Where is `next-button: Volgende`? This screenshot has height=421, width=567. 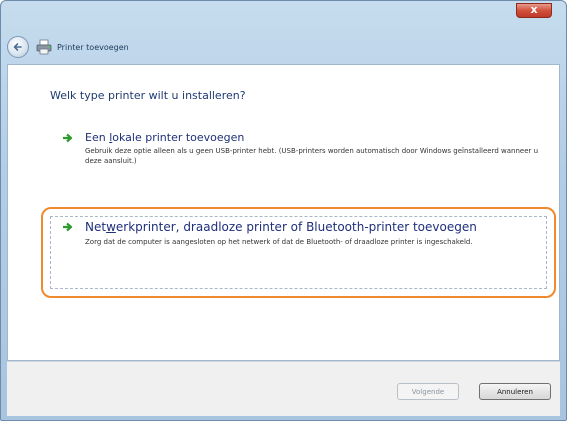 next-button: Volgende is located at coordinates (428, 391).